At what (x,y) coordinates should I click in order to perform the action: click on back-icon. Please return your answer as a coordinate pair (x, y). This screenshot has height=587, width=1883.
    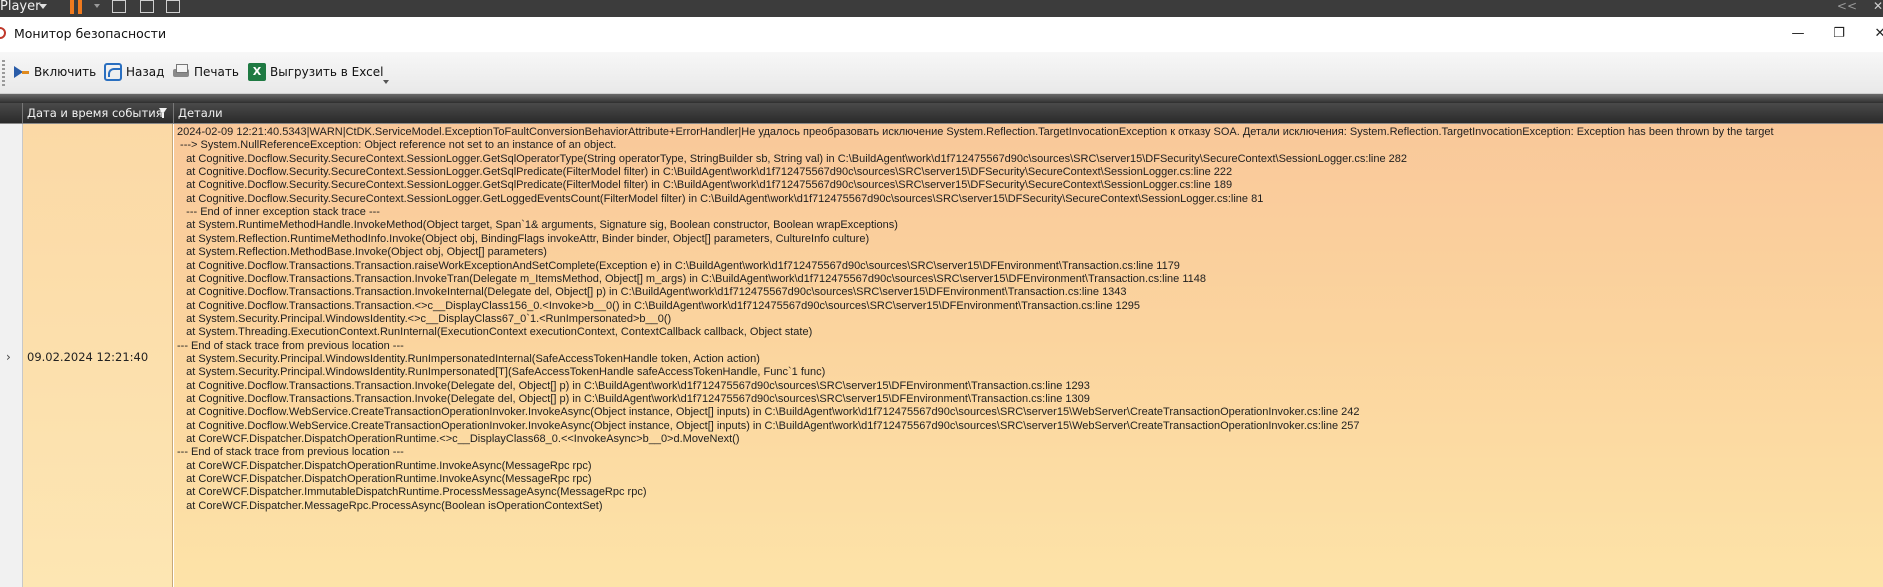
    Looking at the image, I should click on (113, 72).